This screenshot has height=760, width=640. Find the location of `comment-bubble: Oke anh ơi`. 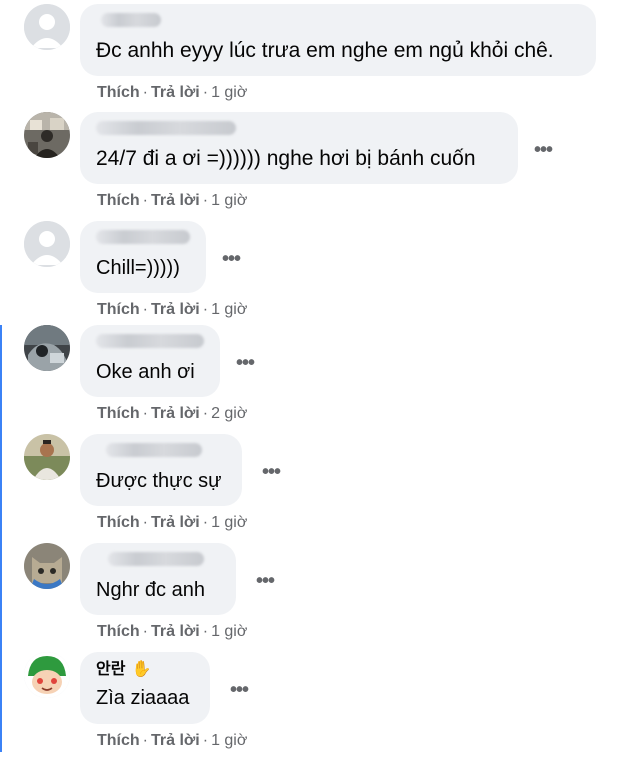

comment-bubble: Oke anh ơi is located at coordinates (150, 361).